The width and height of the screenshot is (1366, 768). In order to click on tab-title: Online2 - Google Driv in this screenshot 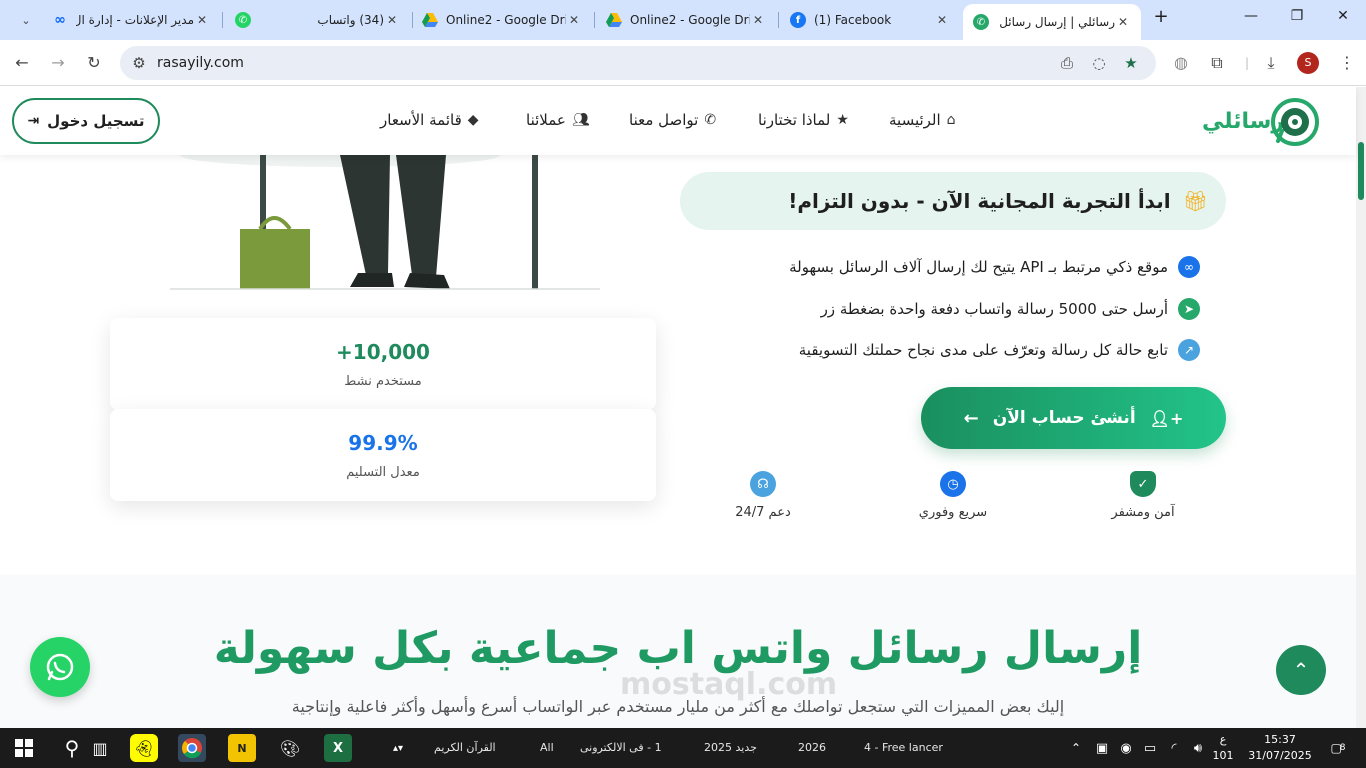, I will do `click(690, 20)`.